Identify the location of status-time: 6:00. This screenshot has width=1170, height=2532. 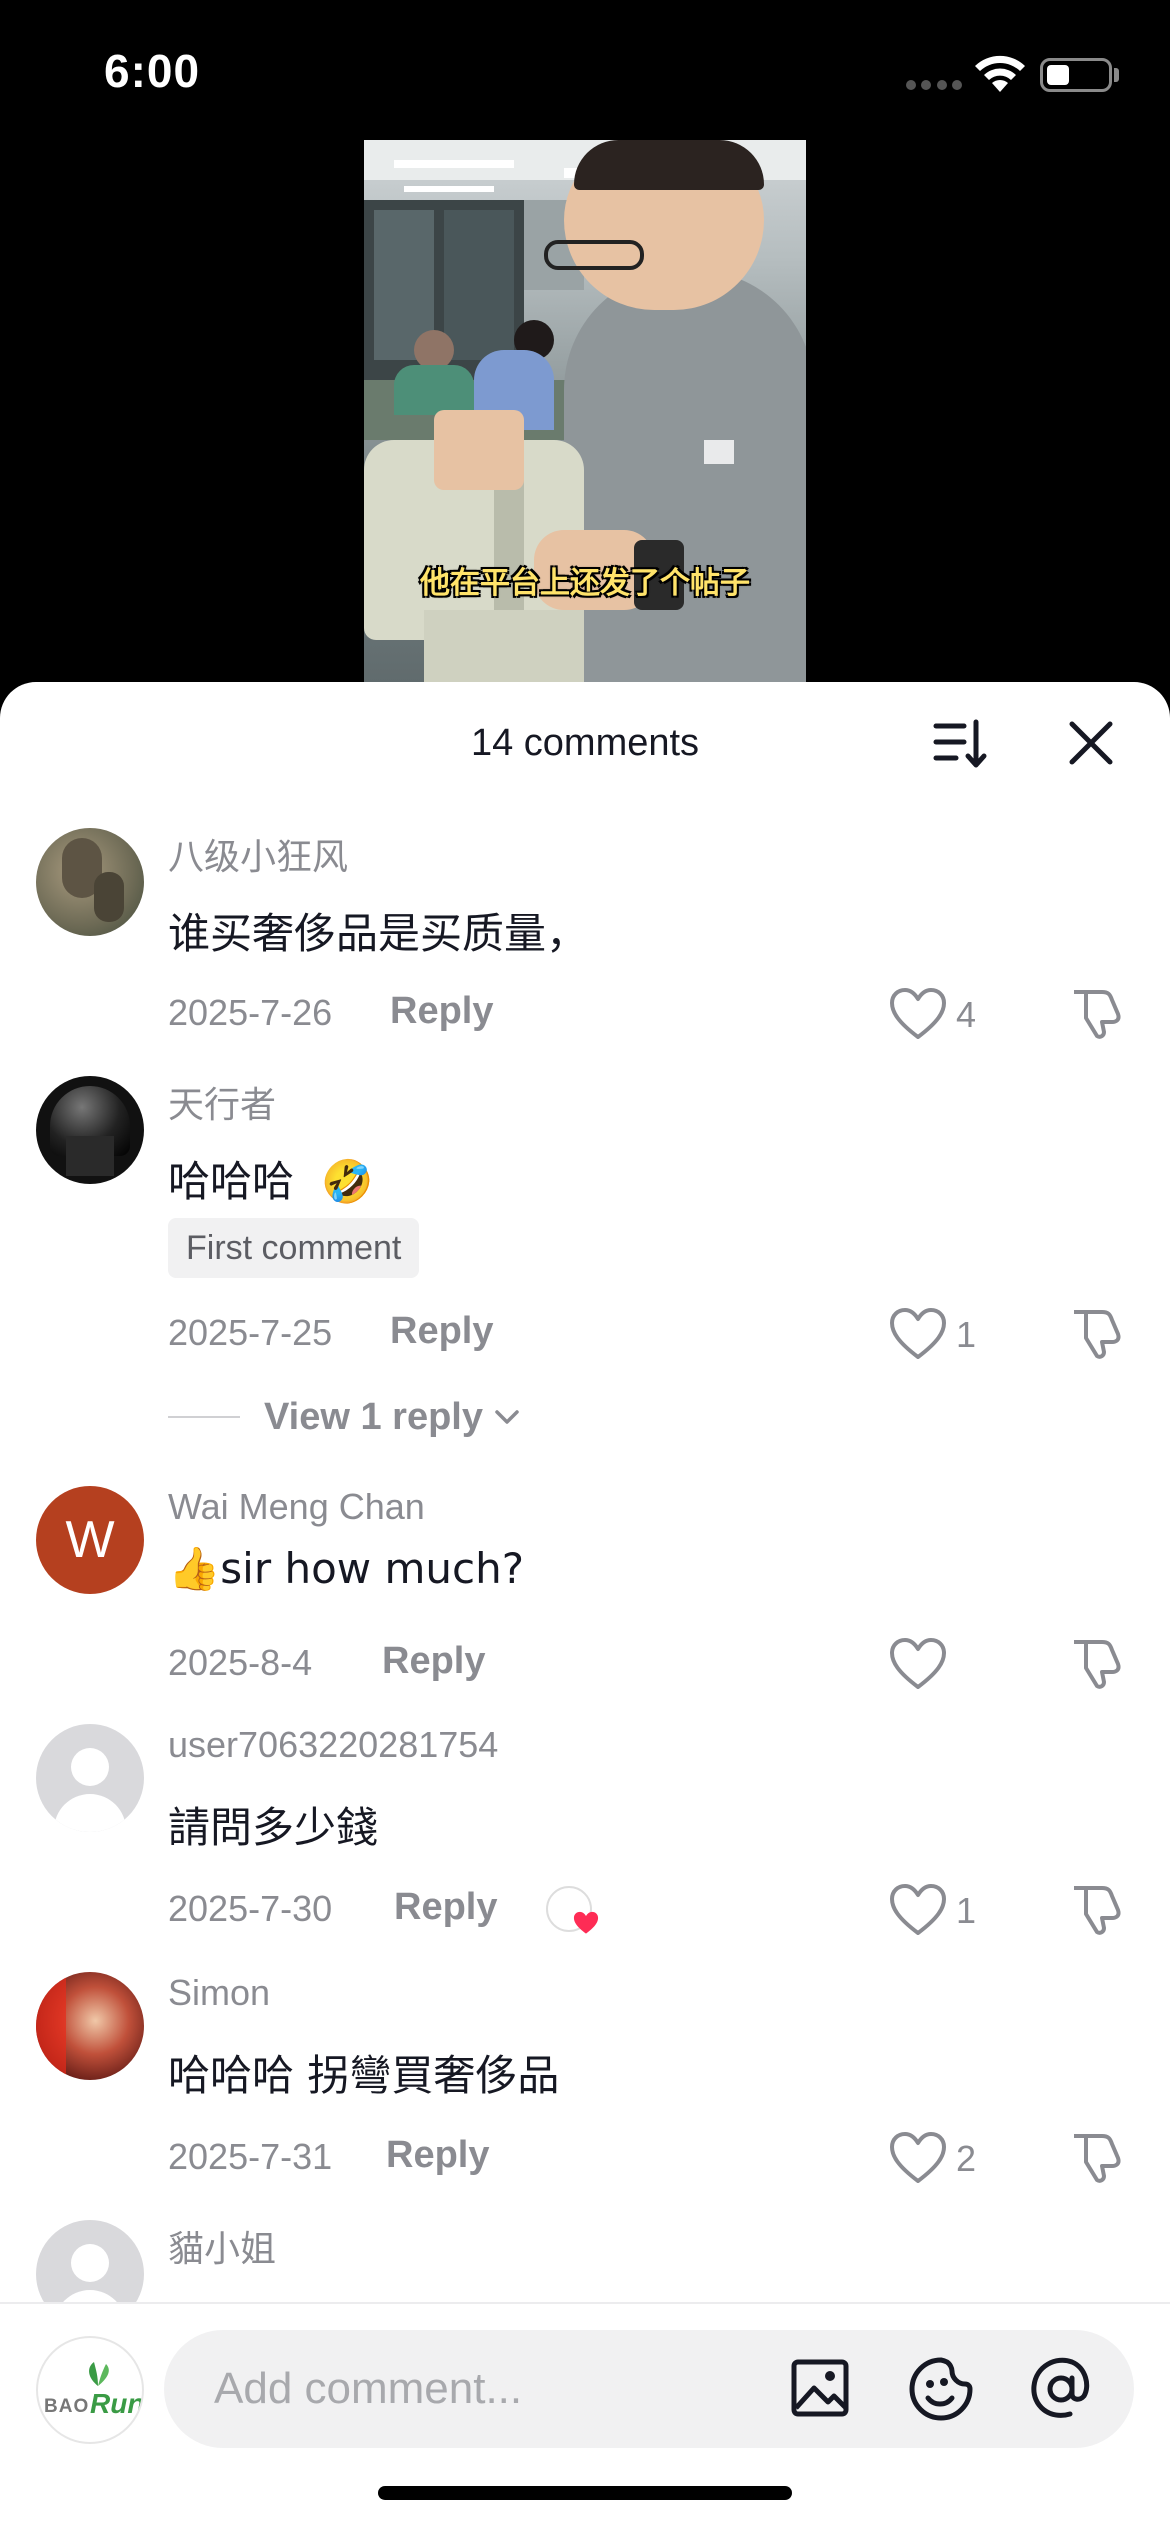
(152, 71).